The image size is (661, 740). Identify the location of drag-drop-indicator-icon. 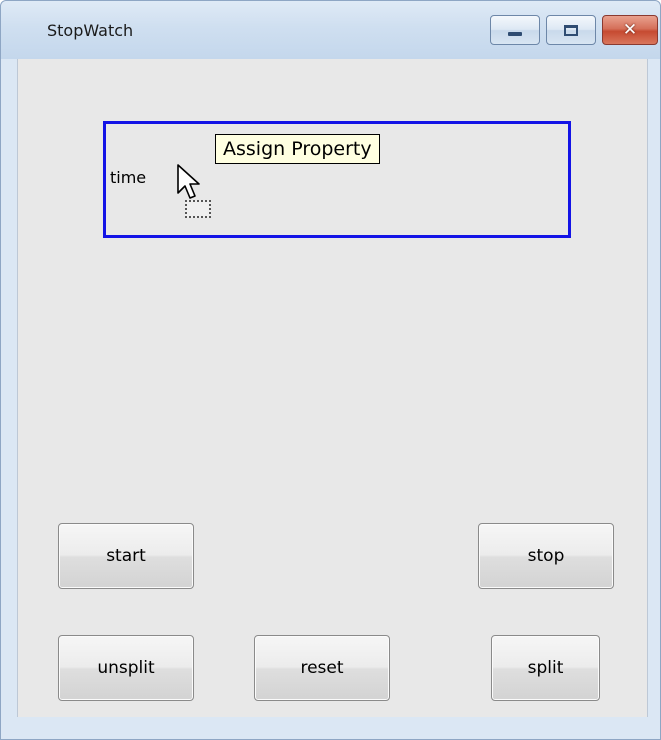
(198, 209).